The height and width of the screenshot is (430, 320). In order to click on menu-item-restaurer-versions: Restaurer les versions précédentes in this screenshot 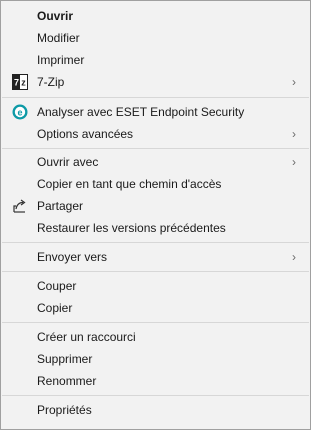, I will do `click(155, 228)`.